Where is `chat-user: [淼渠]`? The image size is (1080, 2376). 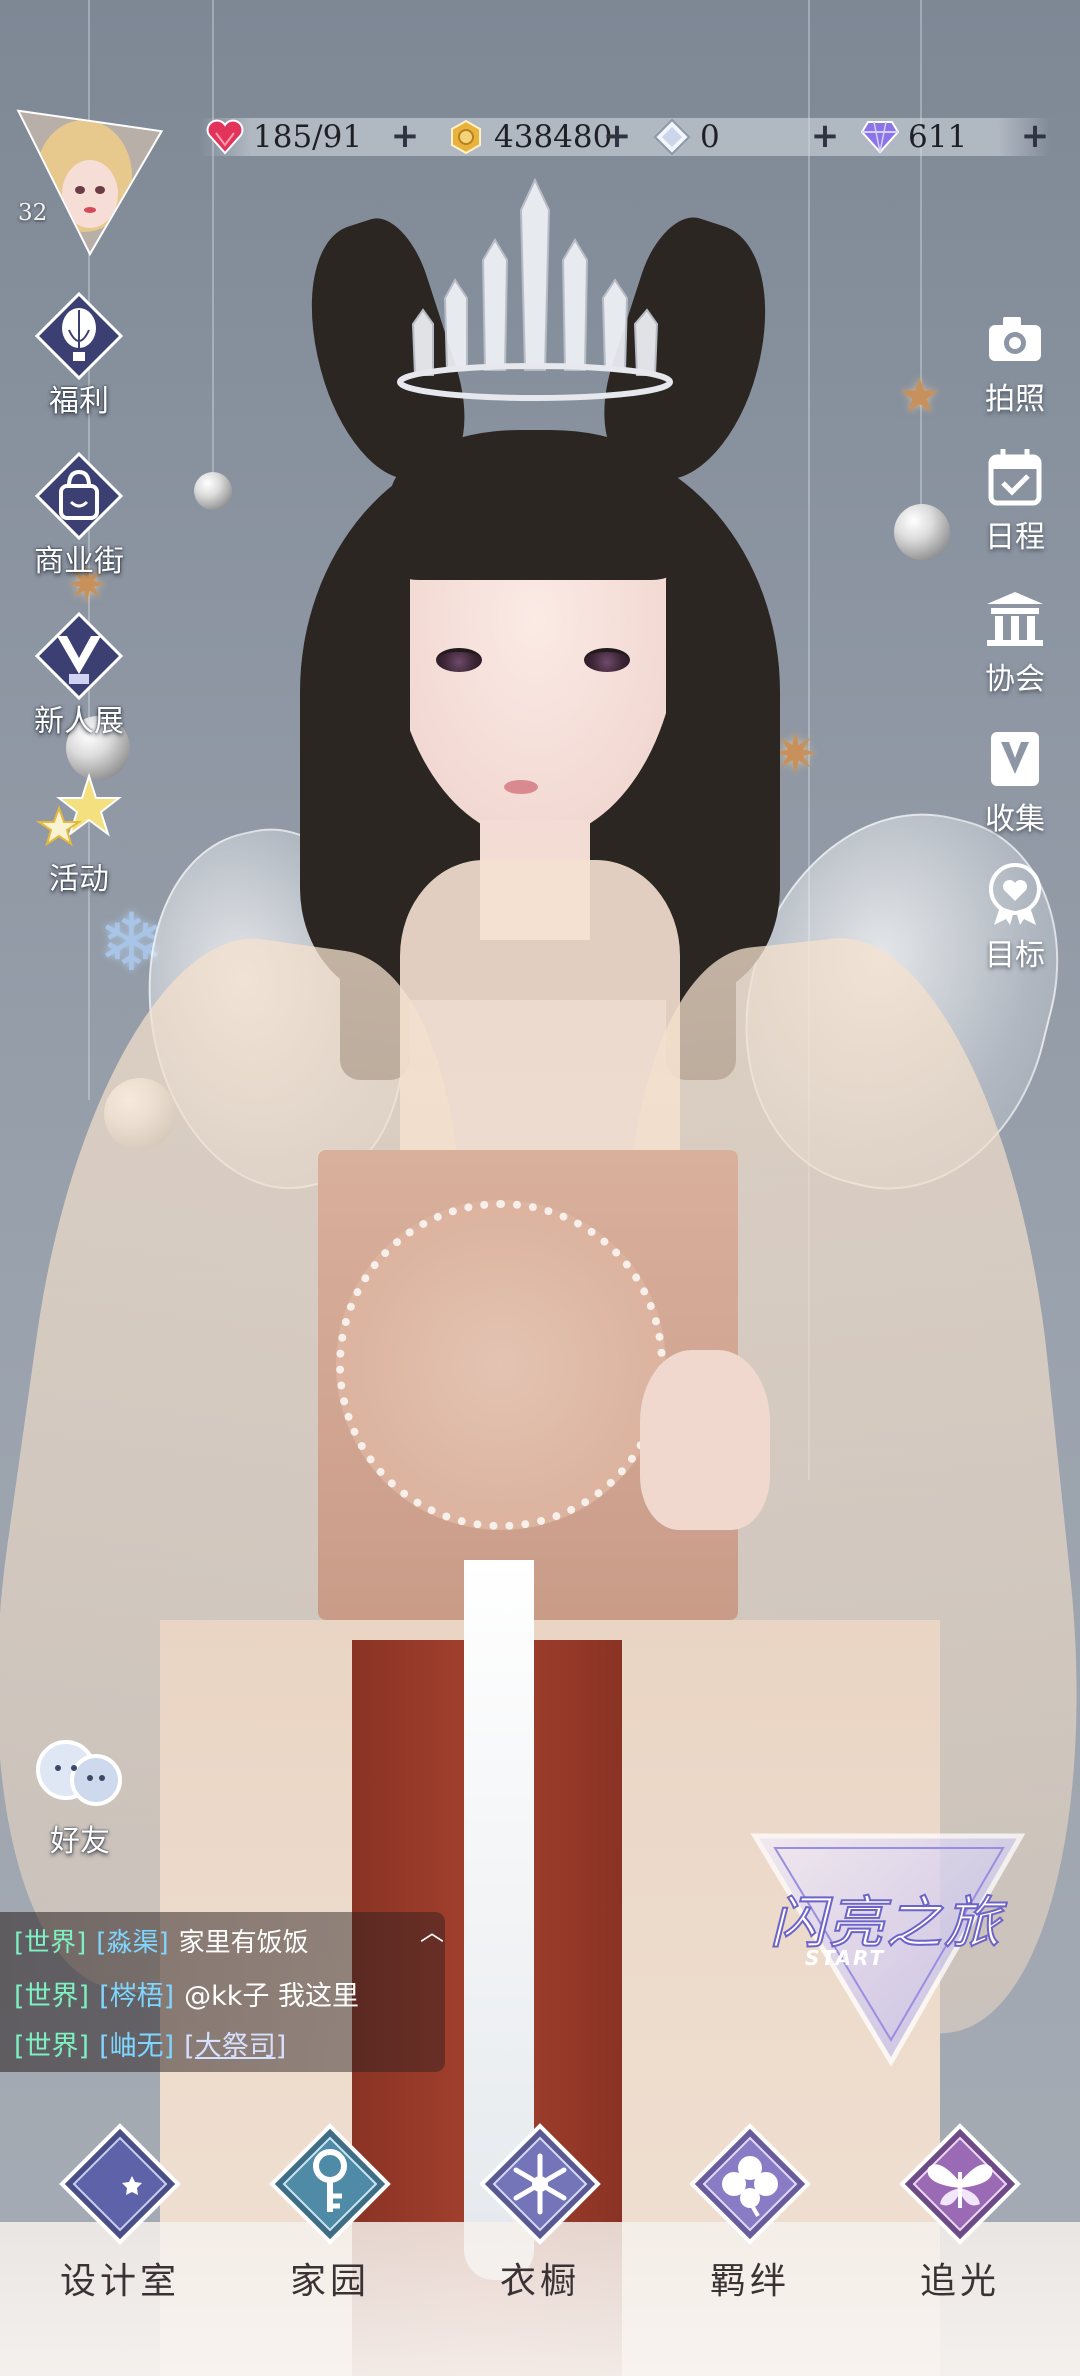
chat-user: [淼渠] is located at coordinates (132, 1940).